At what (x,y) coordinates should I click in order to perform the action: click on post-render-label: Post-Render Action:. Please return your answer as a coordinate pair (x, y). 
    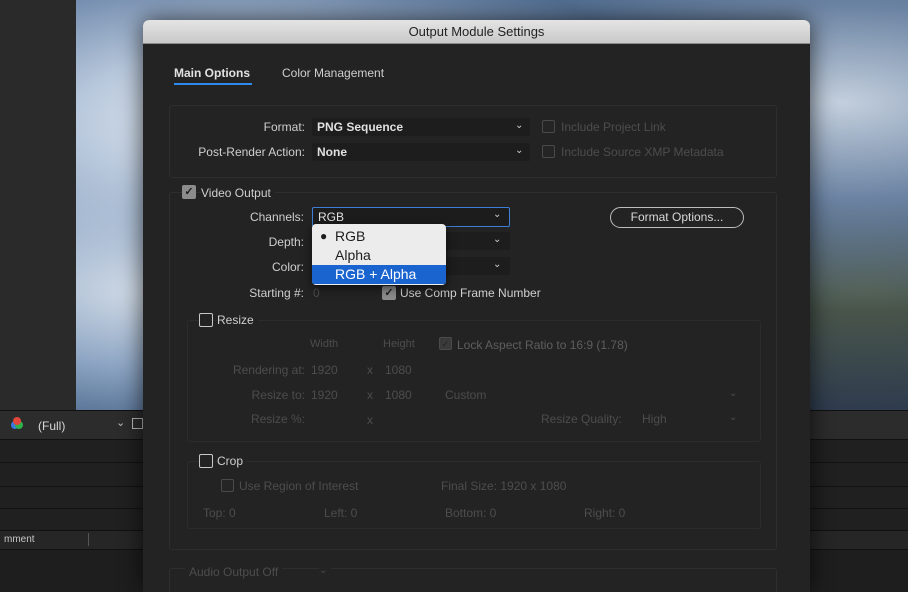
    Looking at the image, I should click on (251, 152).